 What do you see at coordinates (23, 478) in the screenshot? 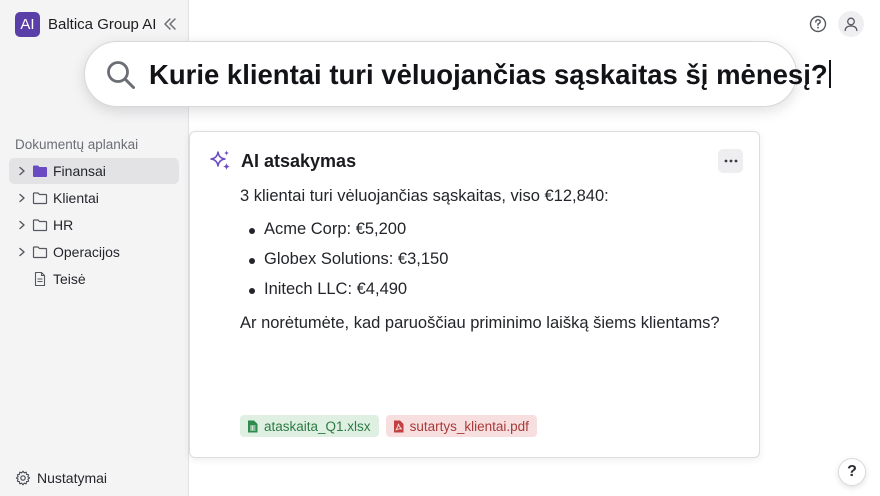
I see `gear-icon` at bounding box center [23, 478].